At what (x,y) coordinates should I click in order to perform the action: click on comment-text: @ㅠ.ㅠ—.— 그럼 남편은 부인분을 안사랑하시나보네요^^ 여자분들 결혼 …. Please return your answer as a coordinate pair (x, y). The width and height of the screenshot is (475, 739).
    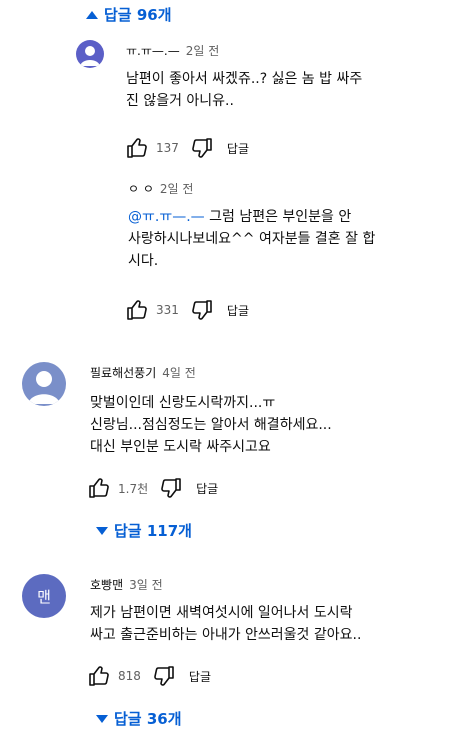
    Looking at the image, I should click on (295, 239).